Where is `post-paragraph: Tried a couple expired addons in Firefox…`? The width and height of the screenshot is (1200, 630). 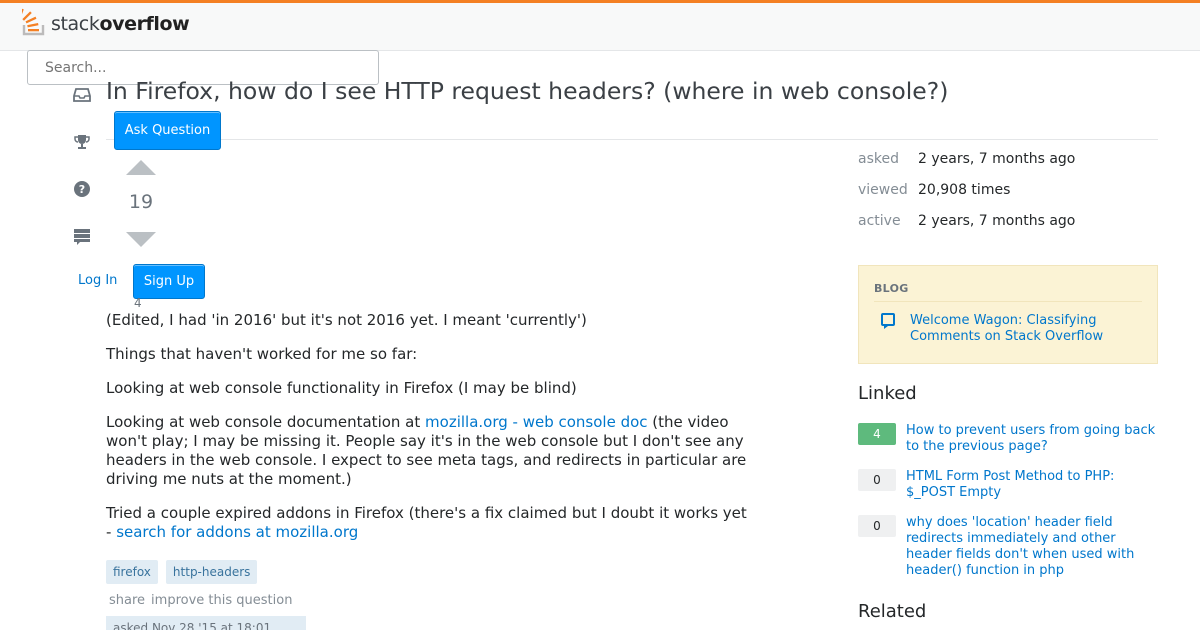
post-paragraph: Tried a couple expired addons in Firefox… is located at coordinates (426, 522).